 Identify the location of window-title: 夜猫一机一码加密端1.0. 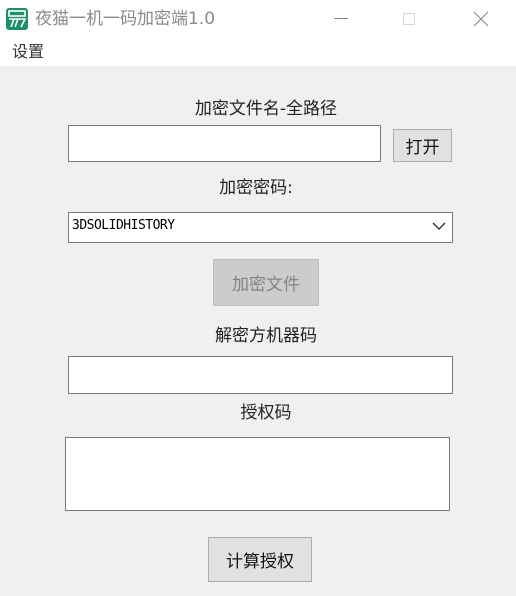
(125, 19).